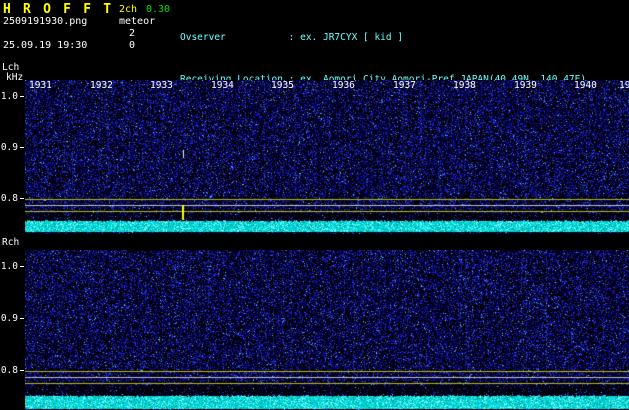 This screenshot has width=629, height=410. Describe the element at coordinates (624, 85) in the screenshot. I see `time-label: 19` at that location.